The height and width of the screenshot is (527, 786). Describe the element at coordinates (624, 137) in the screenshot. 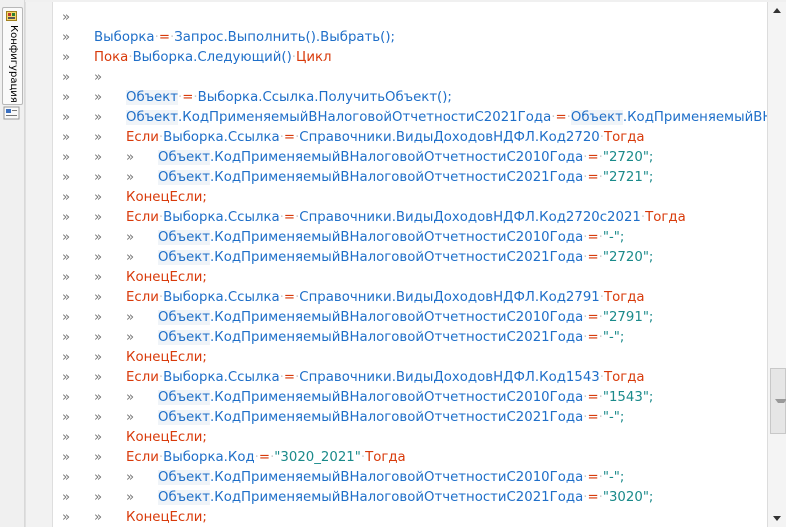

I see `code-keyword: Тогда` at that location.